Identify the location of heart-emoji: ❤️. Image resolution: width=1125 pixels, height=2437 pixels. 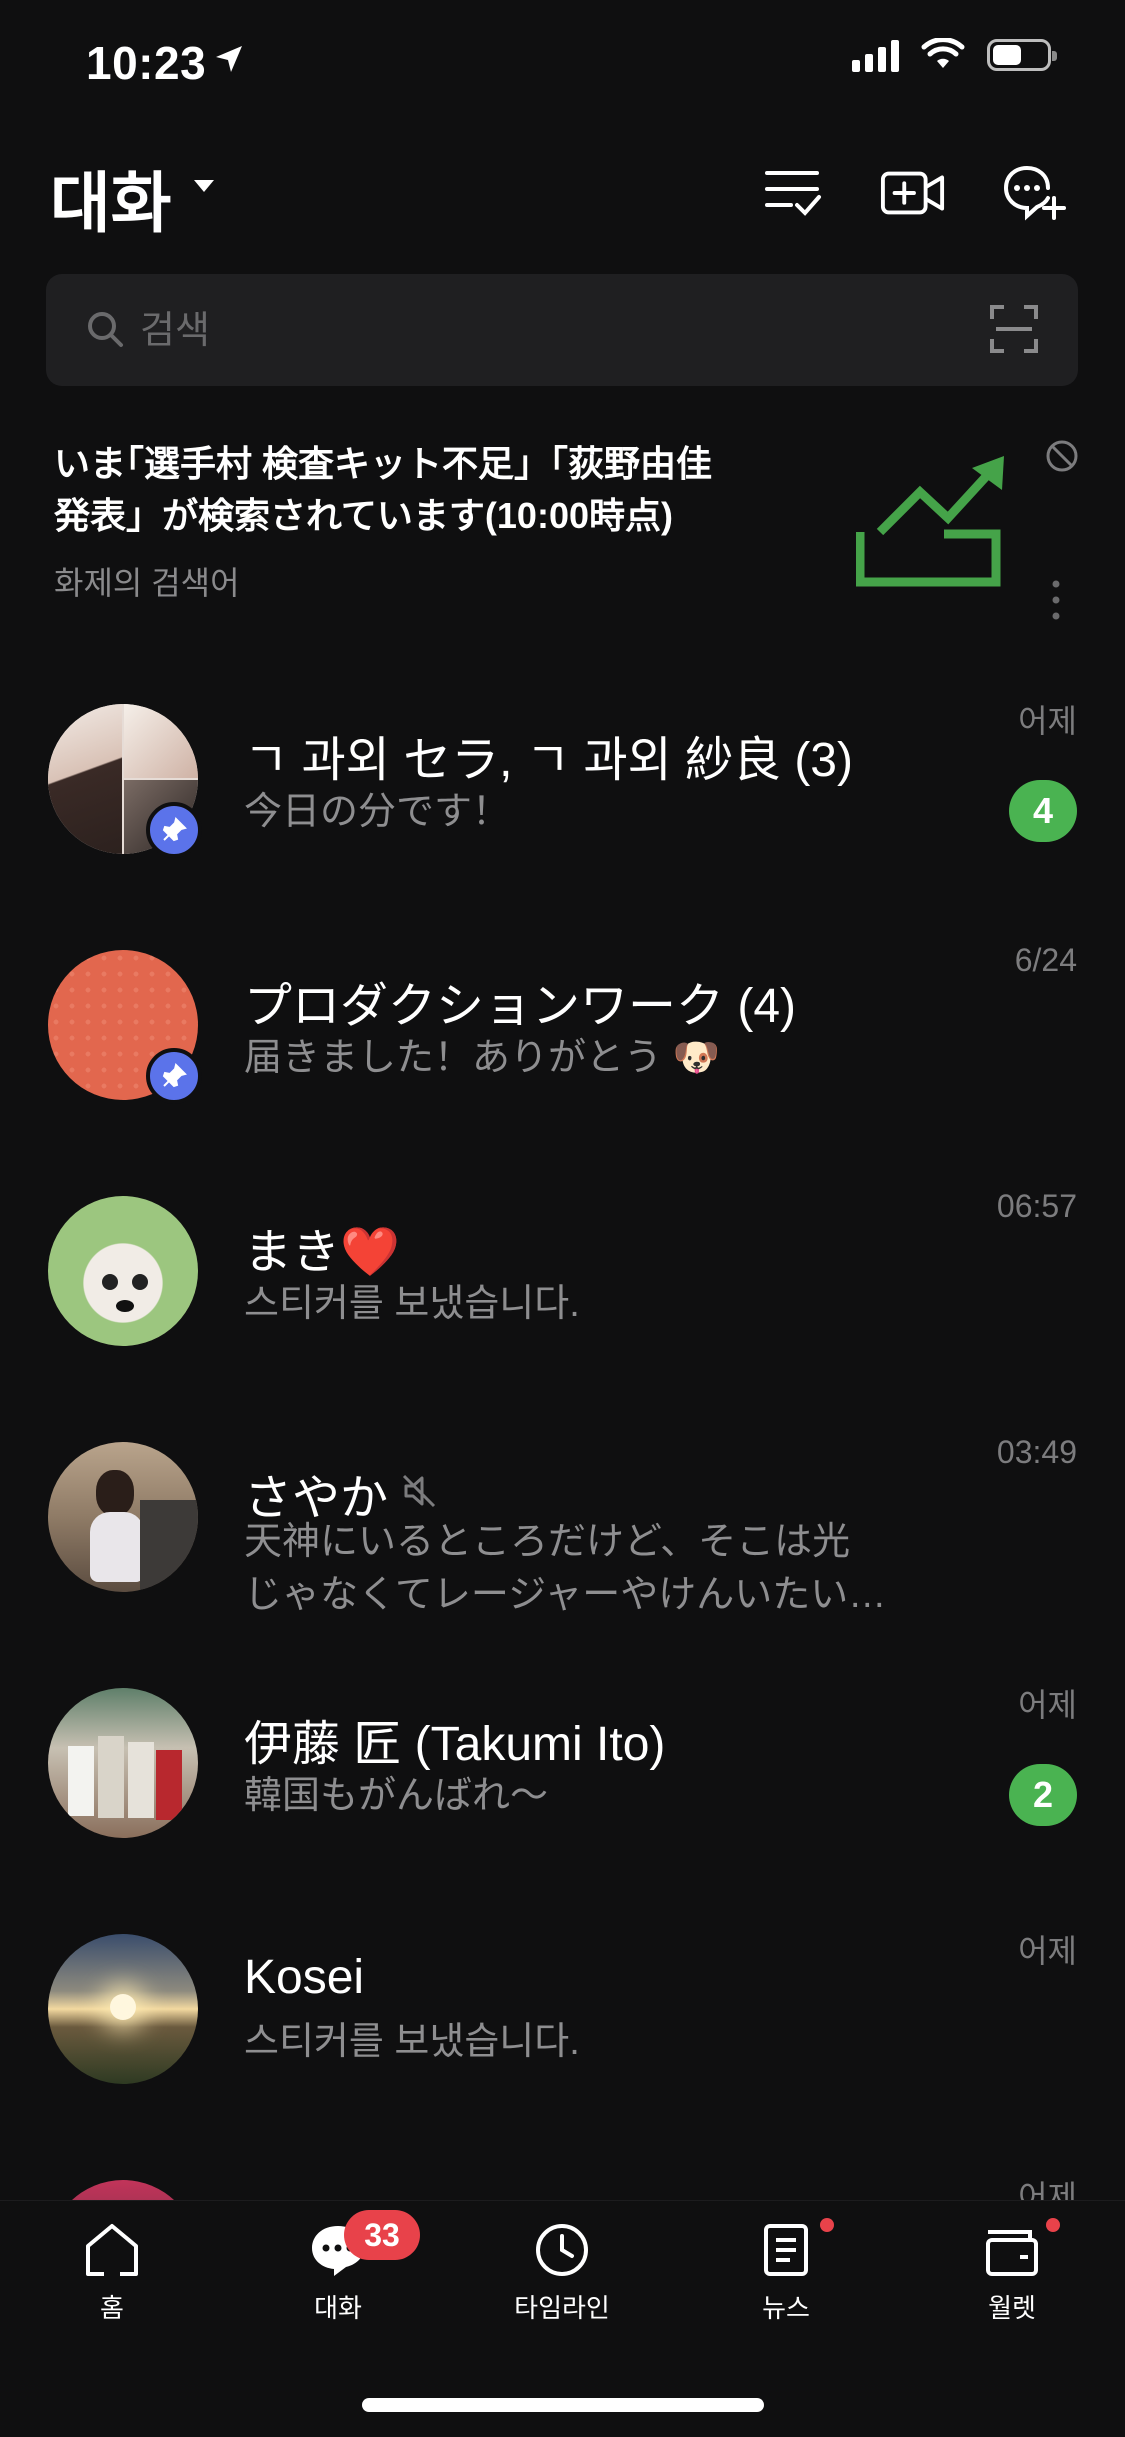
(370, 1252).